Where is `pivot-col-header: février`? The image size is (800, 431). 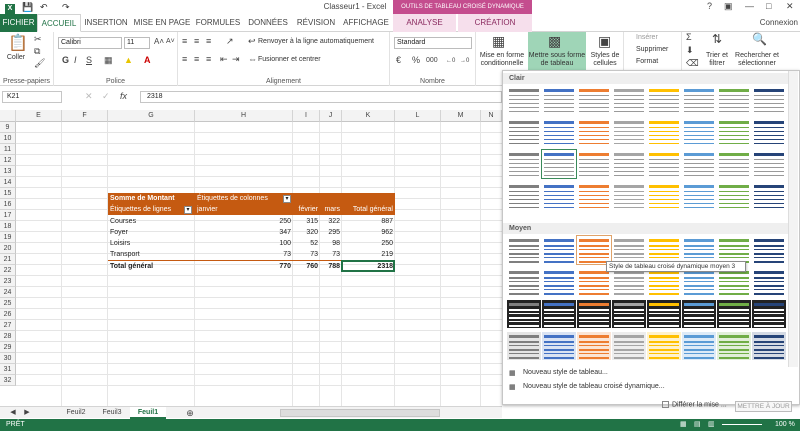 pivot-col-header: février is located at coordinates (306, 209).